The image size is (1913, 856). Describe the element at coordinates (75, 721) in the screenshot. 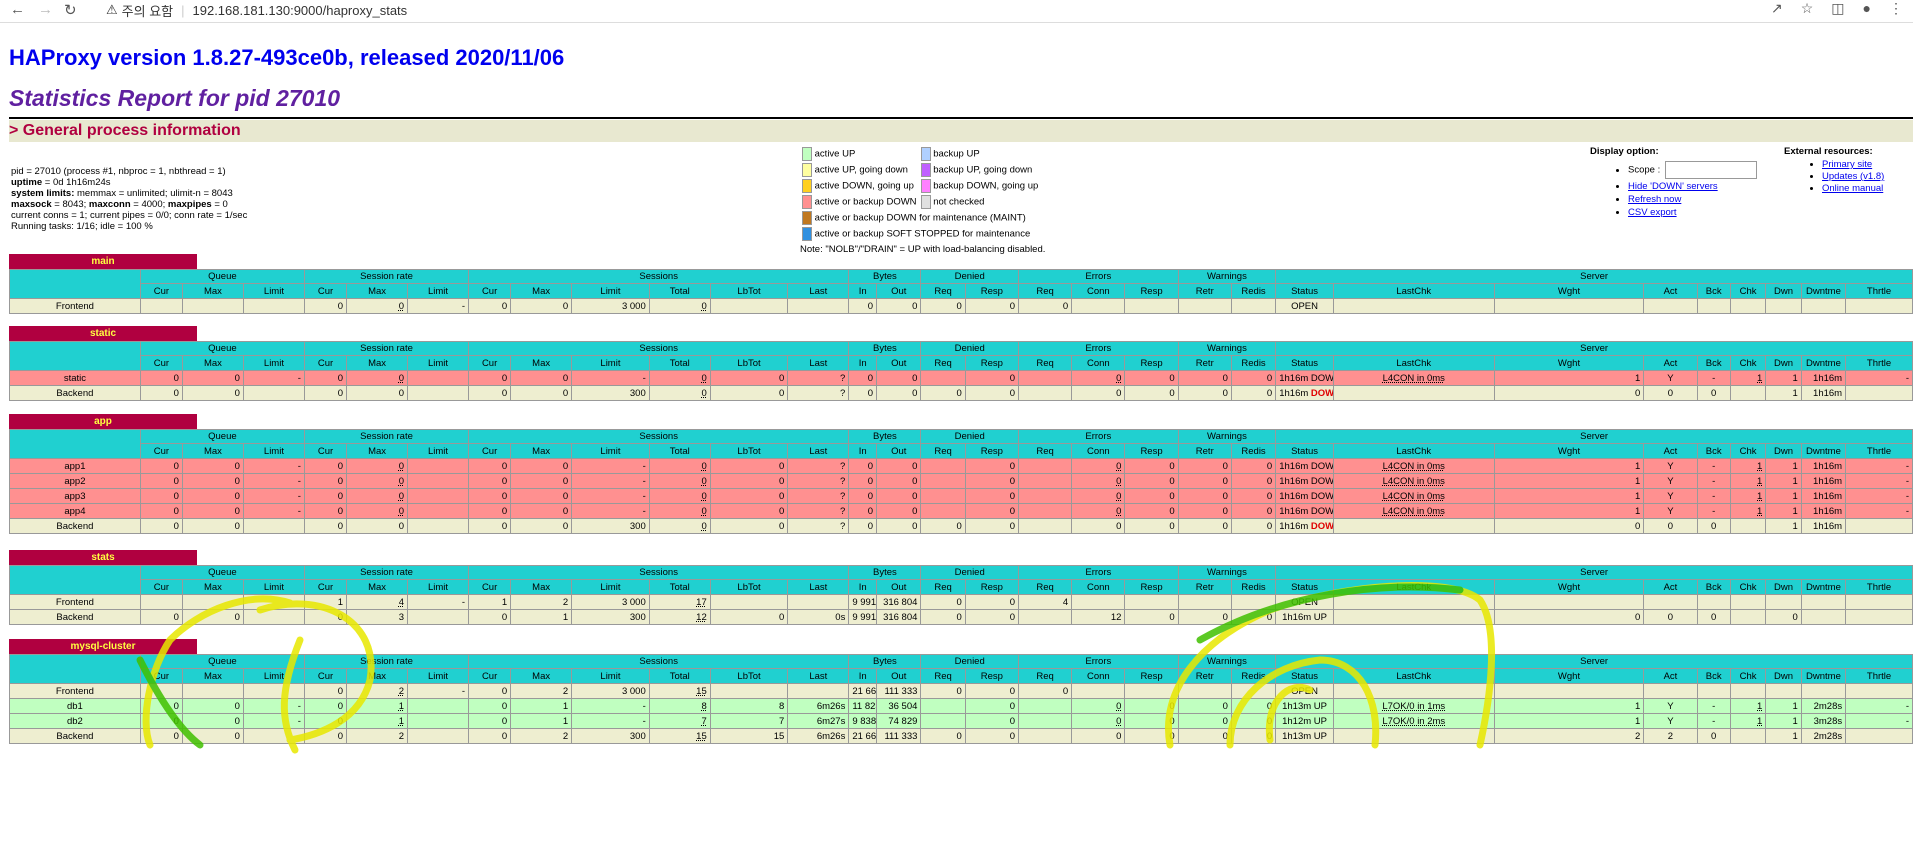

I see `row-name: db2` at that location.